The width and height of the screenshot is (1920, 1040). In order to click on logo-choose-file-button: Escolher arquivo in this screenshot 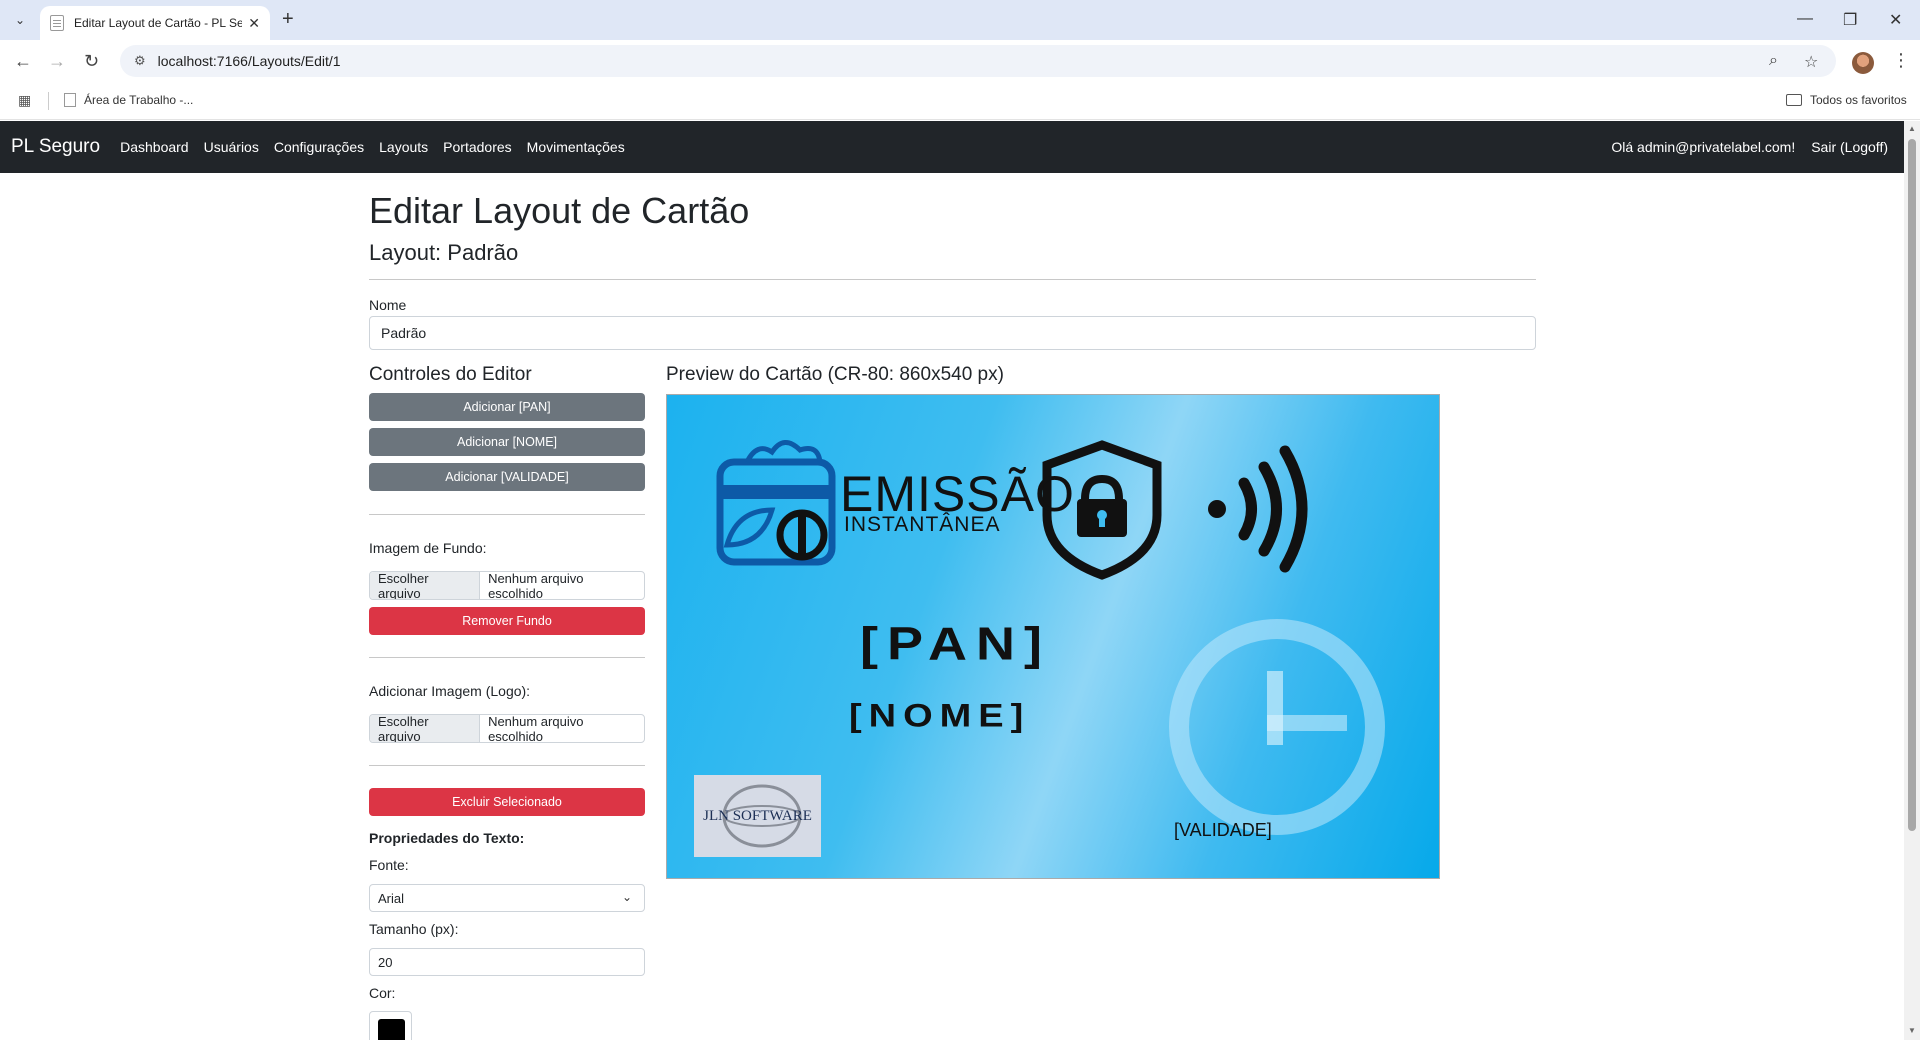, I will do `click(425, 728)`.